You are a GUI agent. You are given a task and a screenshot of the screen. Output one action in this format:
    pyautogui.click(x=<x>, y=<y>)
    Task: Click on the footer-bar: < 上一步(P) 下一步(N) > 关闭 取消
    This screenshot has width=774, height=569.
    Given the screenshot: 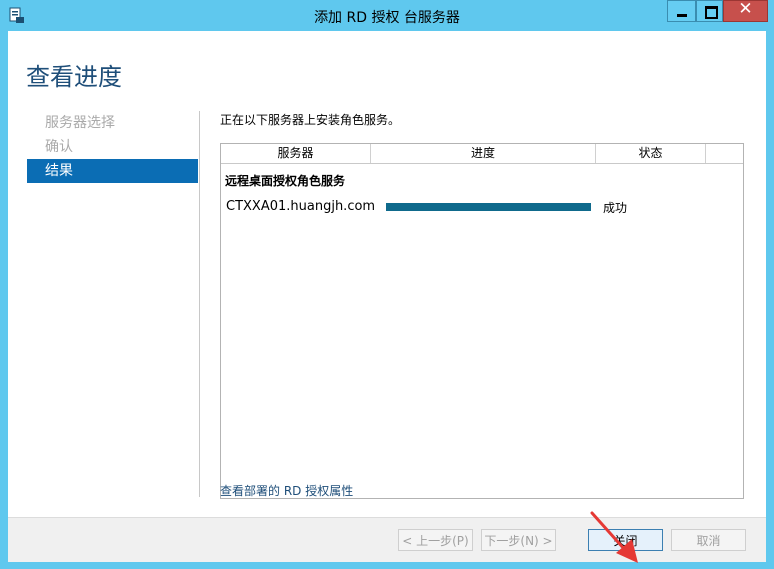 What is the action you would take?
    pyautogui.click(x=387, y=539)
    